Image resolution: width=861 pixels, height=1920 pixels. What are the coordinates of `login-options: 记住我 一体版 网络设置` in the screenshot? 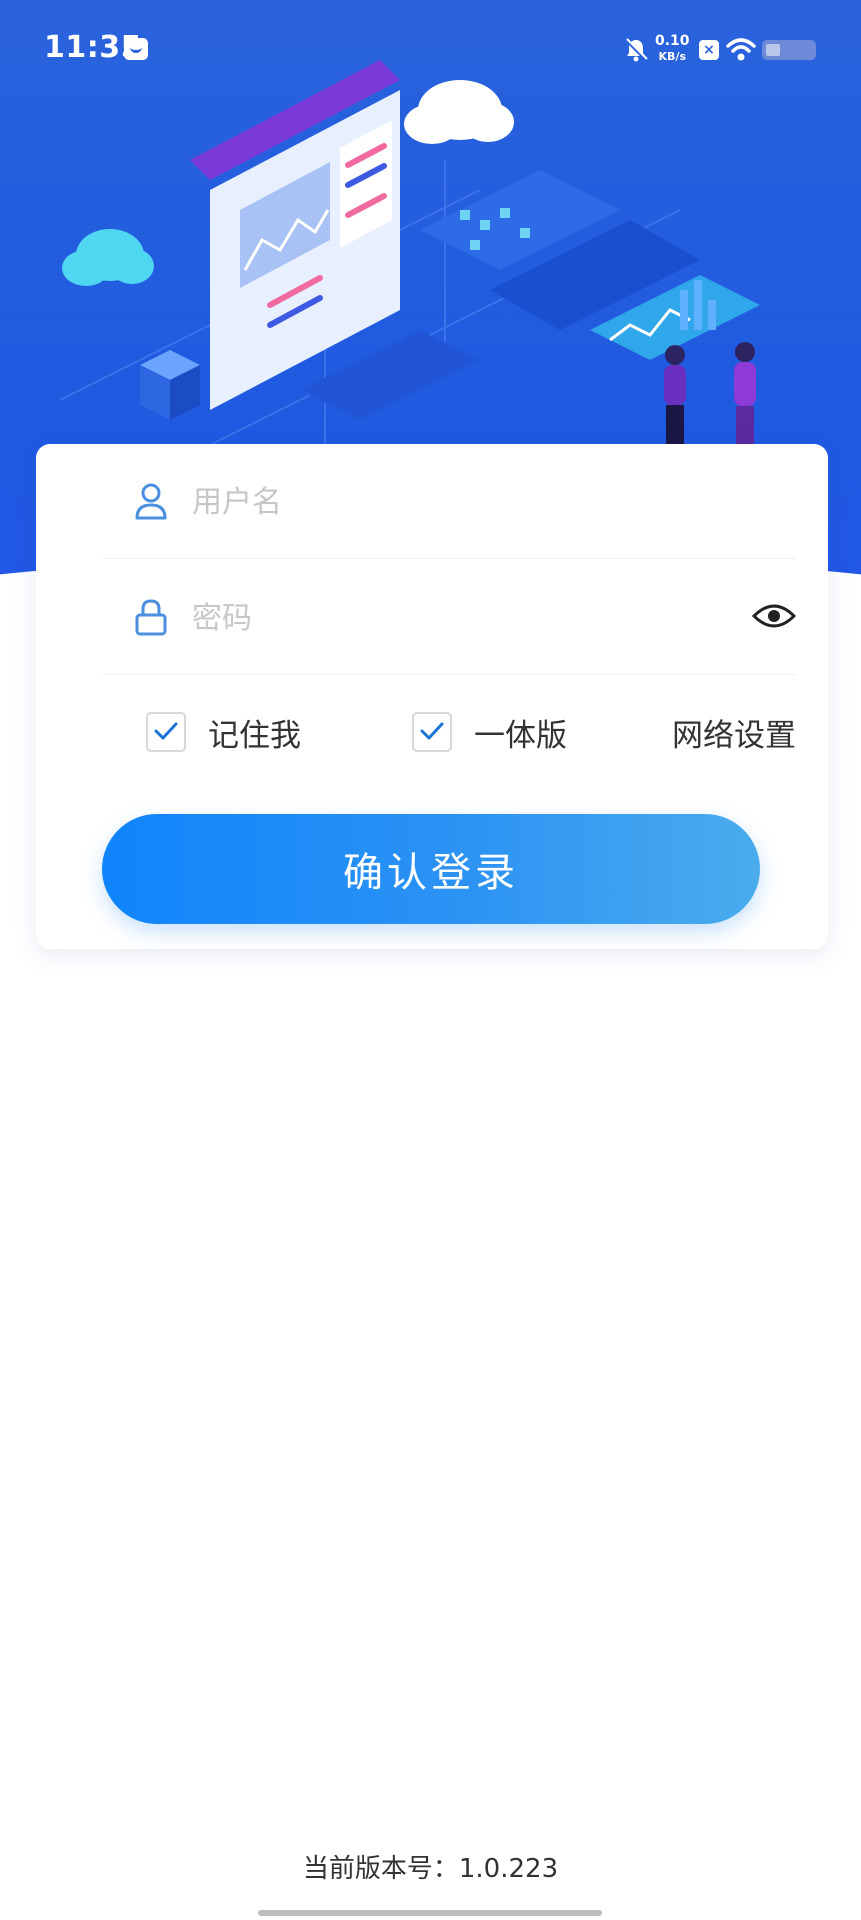 It's located at (449, 732).